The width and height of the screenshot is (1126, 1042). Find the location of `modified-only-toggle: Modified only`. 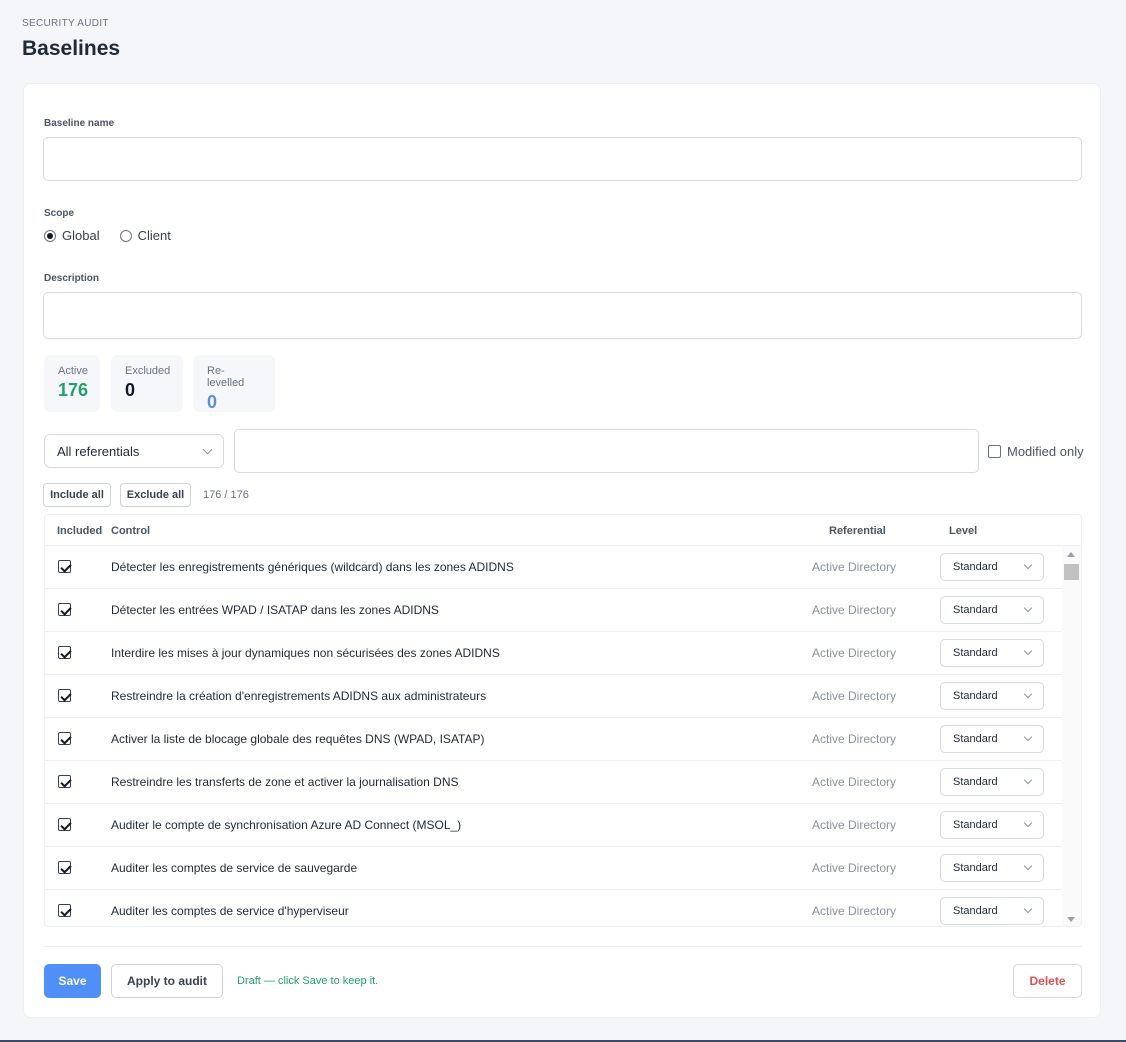

modified-only-toggle: Modified only is located at coordinates (1036, 451).